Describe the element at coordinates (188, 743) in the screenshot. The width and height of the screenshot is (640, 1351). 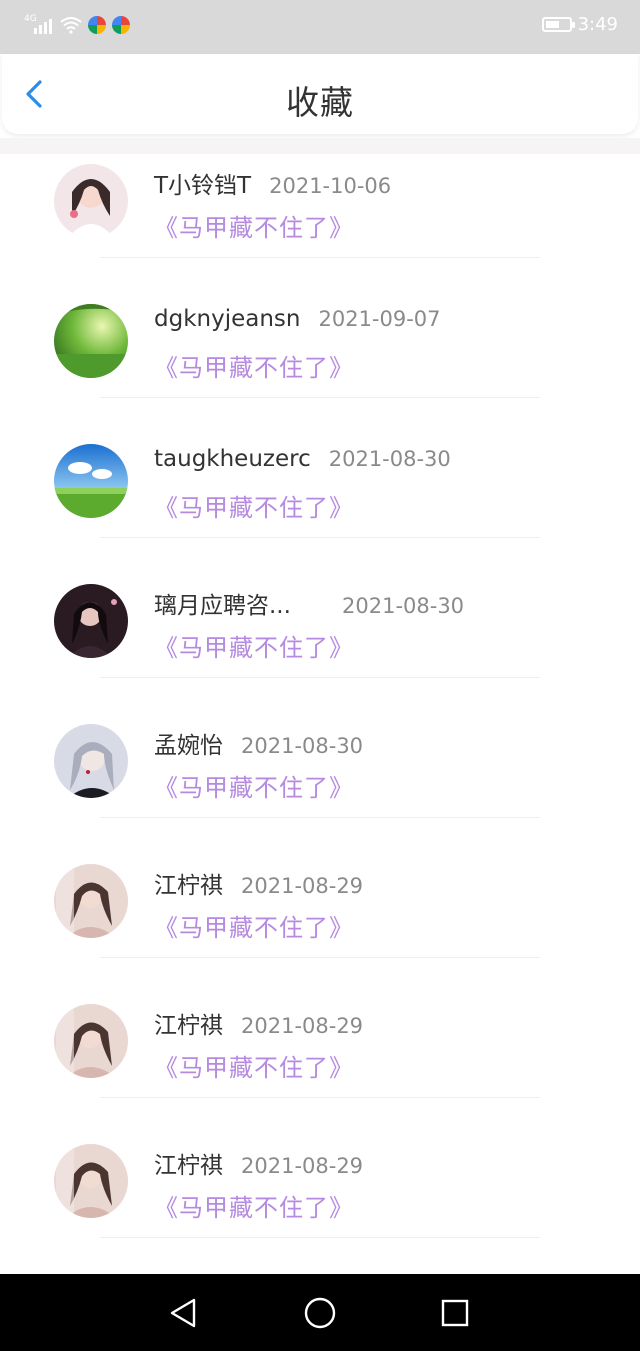
I see `user-name: 孟婉怡` at that location.